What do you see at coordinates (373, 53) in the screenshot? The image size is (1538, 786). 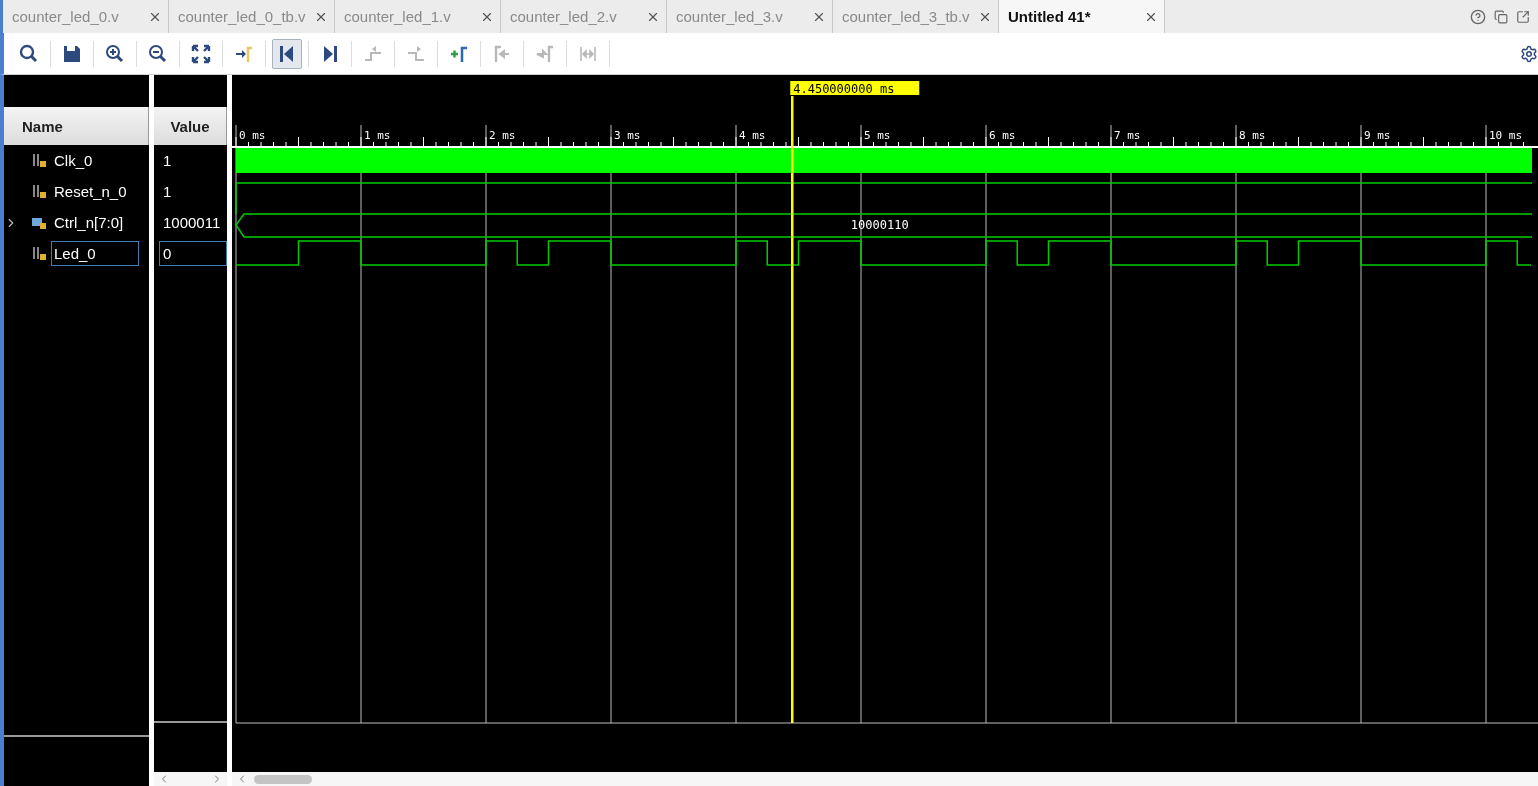 I see `step-back-icon` at bounding box center [373, 53].